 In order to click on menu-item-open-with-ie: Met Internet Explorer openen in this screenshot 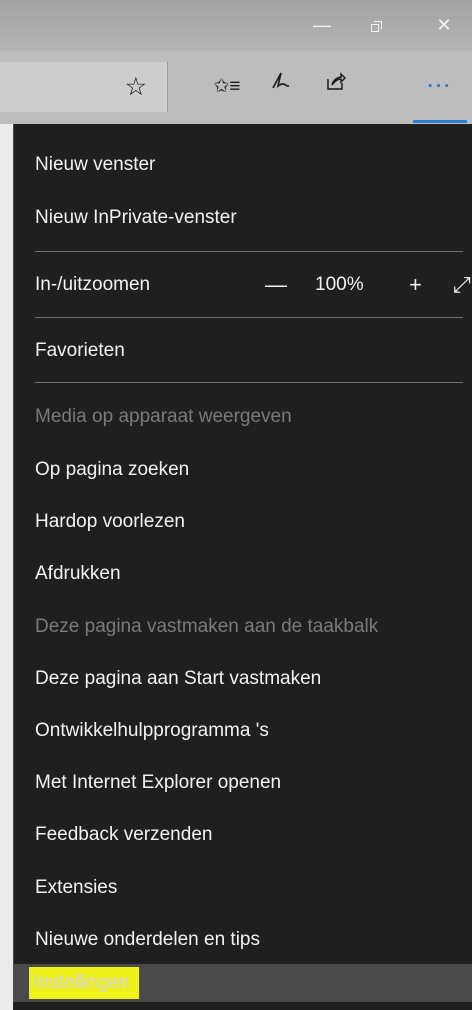, I will do `click(158, 783)`.